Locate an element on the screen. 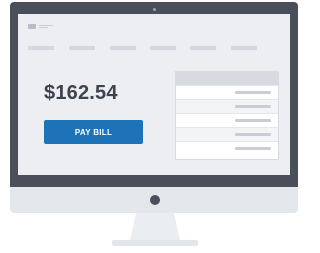  logo-icon is located at coordinates (40, 26).